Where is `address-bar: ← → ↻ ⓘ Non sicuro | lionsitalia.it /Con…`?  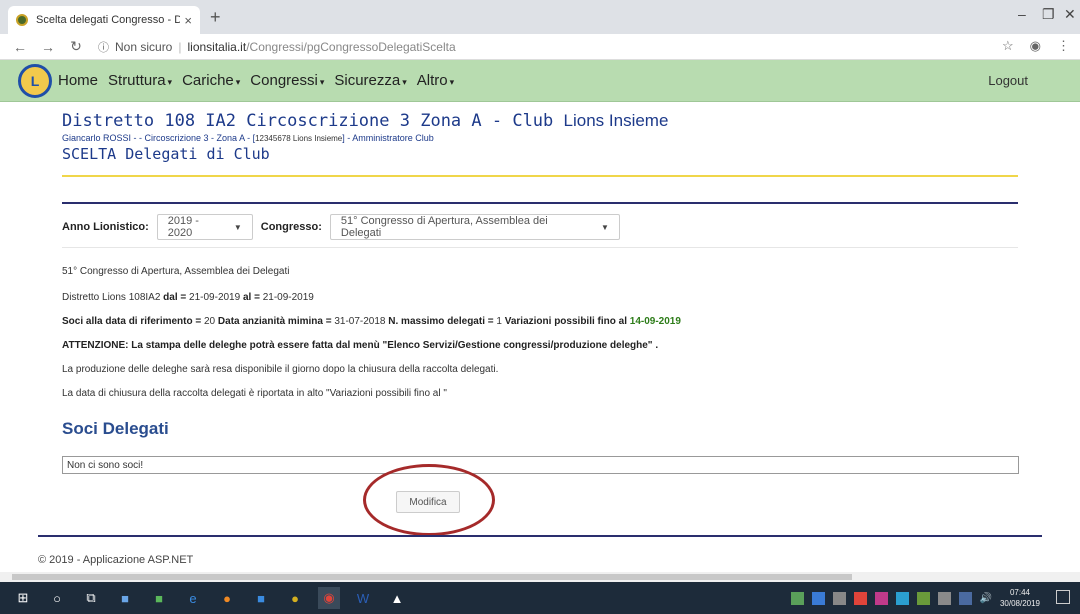 address-bar: ← → ↻ ⓘ Non sicuro | lionsitalia.it /Con… is located at coordinates (540, 47).